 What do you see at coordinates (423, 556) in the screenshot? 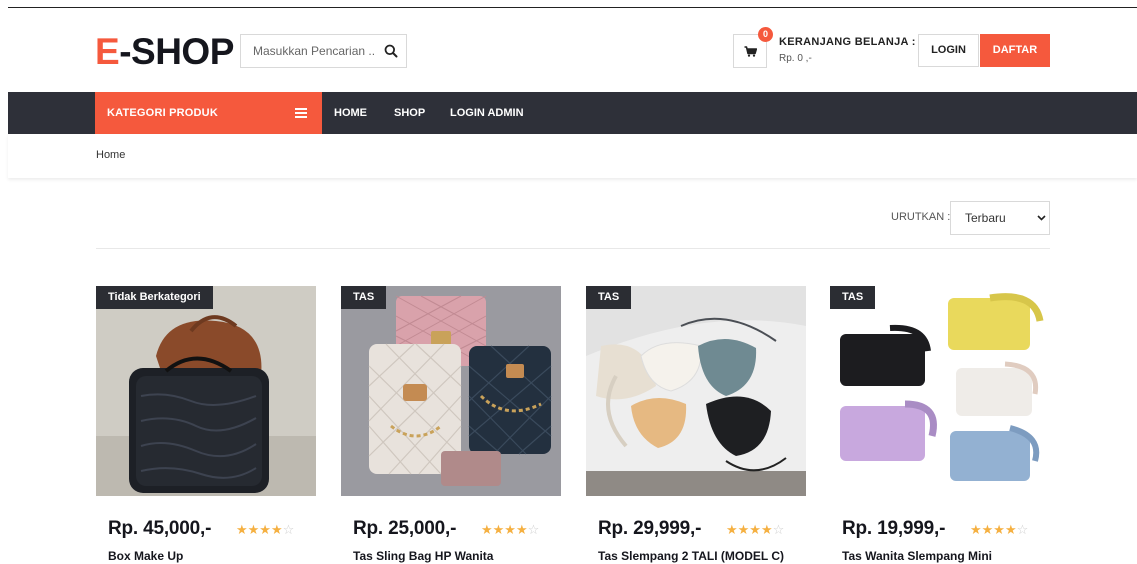
I see `product-name: Tas Sling Bag HP Wanita` at bounding box center [423, 556].